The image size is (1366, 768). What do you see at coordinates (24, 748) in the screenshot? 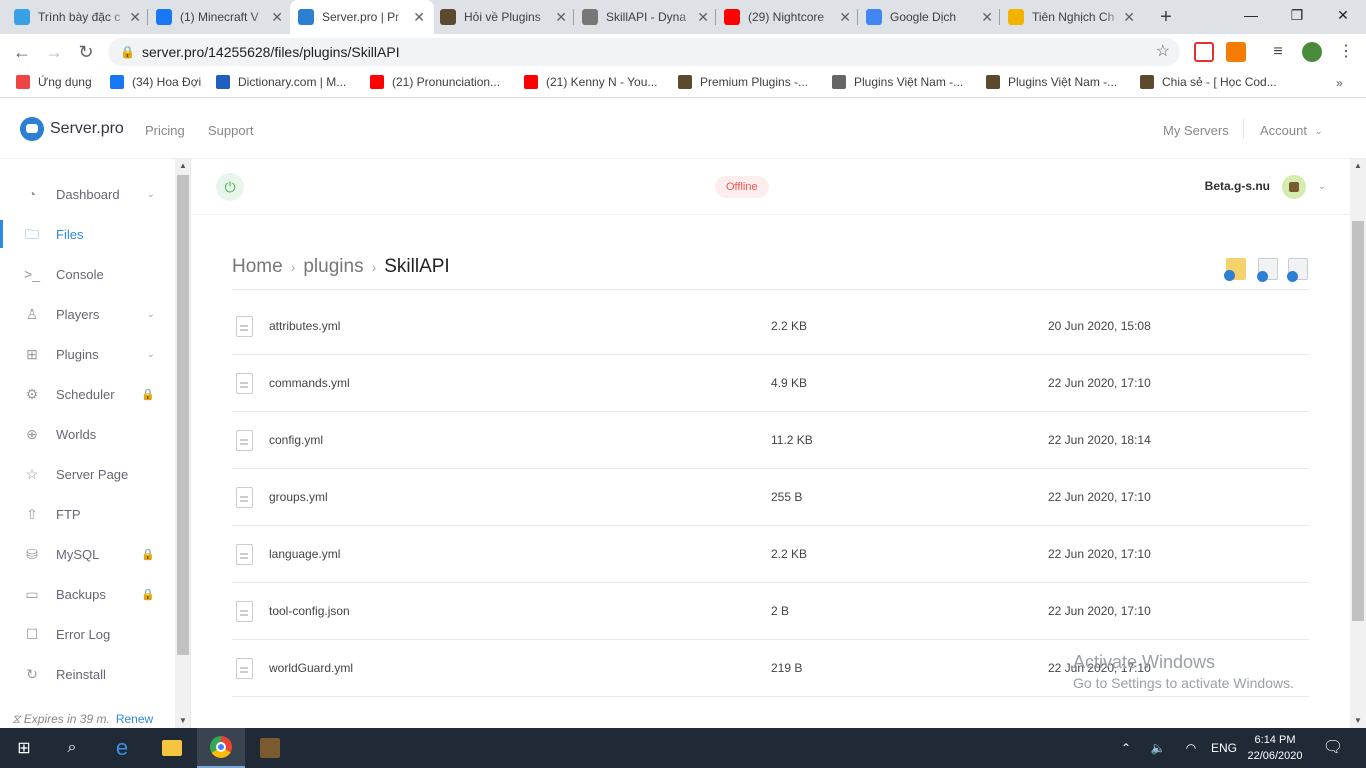
I see `windows-start-icon: ⊞` at bounding box center [24, 748].